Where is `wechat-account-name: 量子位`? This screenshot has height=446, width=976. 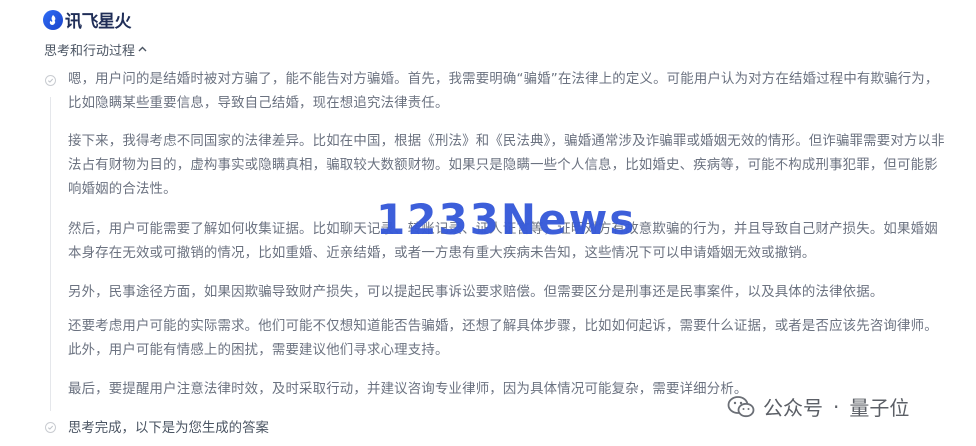 wechat-account-name: 量子位 is located at coordinates (879, 408).